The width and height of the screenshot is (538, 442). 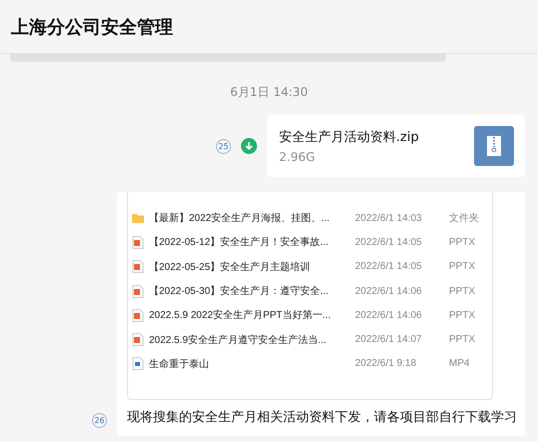 I want to click on file-message-card: 安全生产月活动资料.zip 2.96G, so click(x=396, y=146).